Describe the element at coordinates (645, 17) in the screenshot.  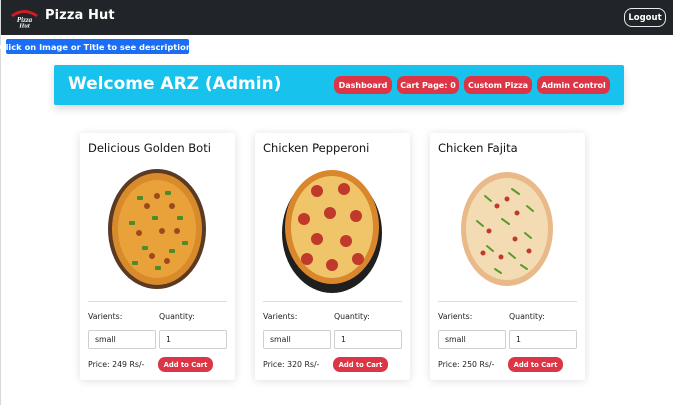
I see `logout-button: Logout` at that location.